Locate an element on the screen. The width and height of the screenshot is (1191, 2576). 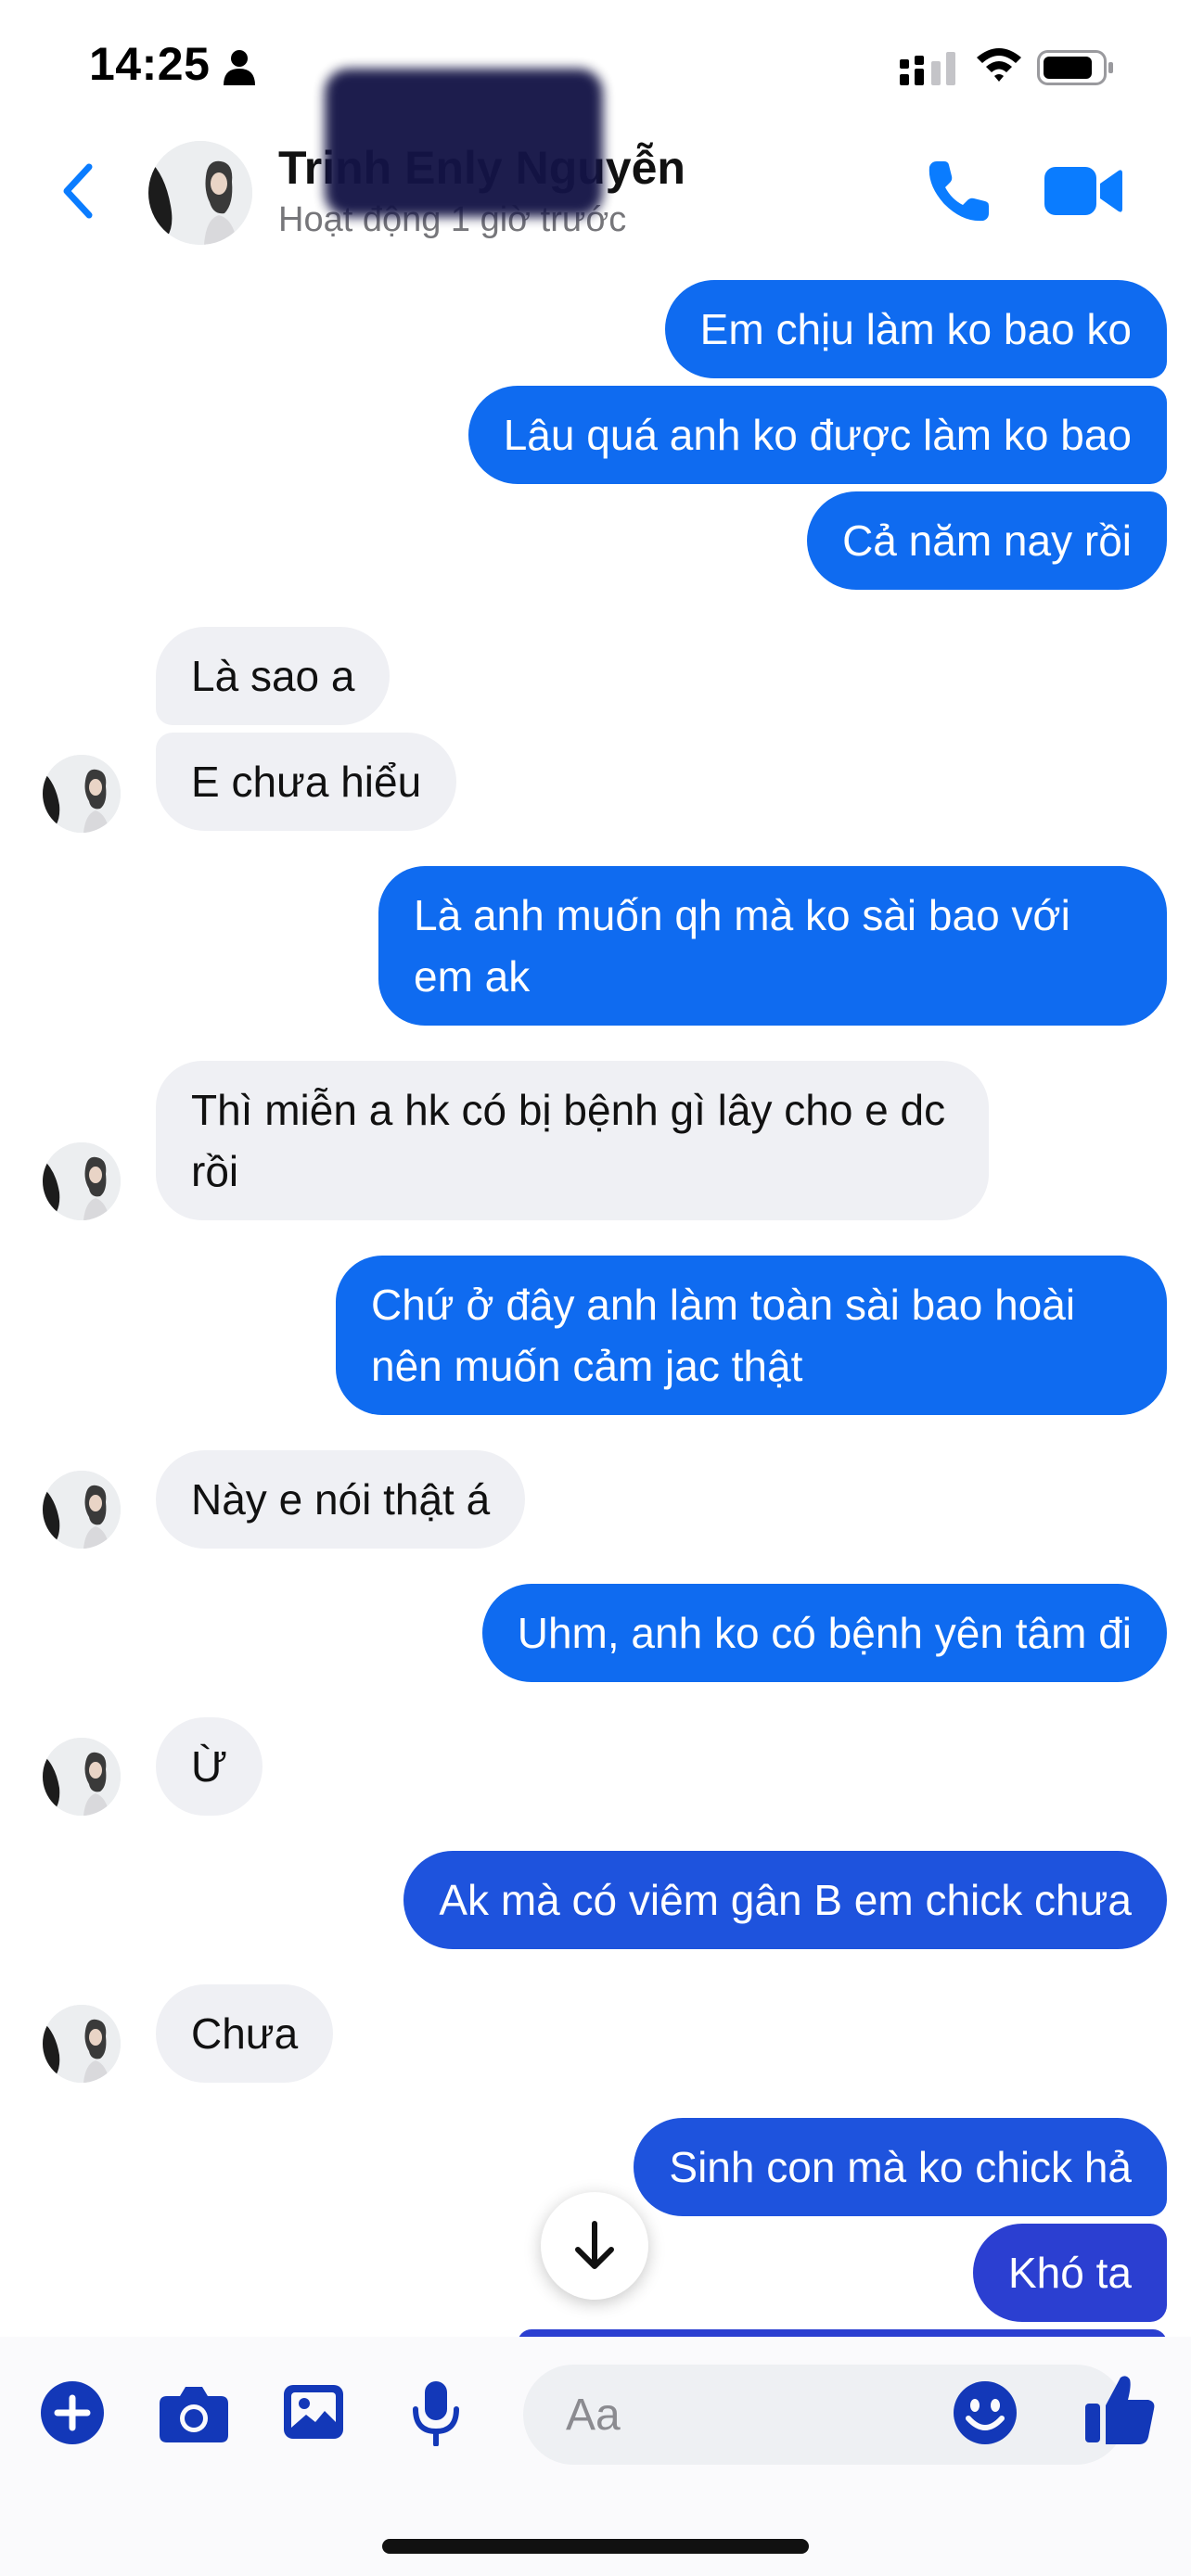
phone-icon is located at coordinates (958, 192).